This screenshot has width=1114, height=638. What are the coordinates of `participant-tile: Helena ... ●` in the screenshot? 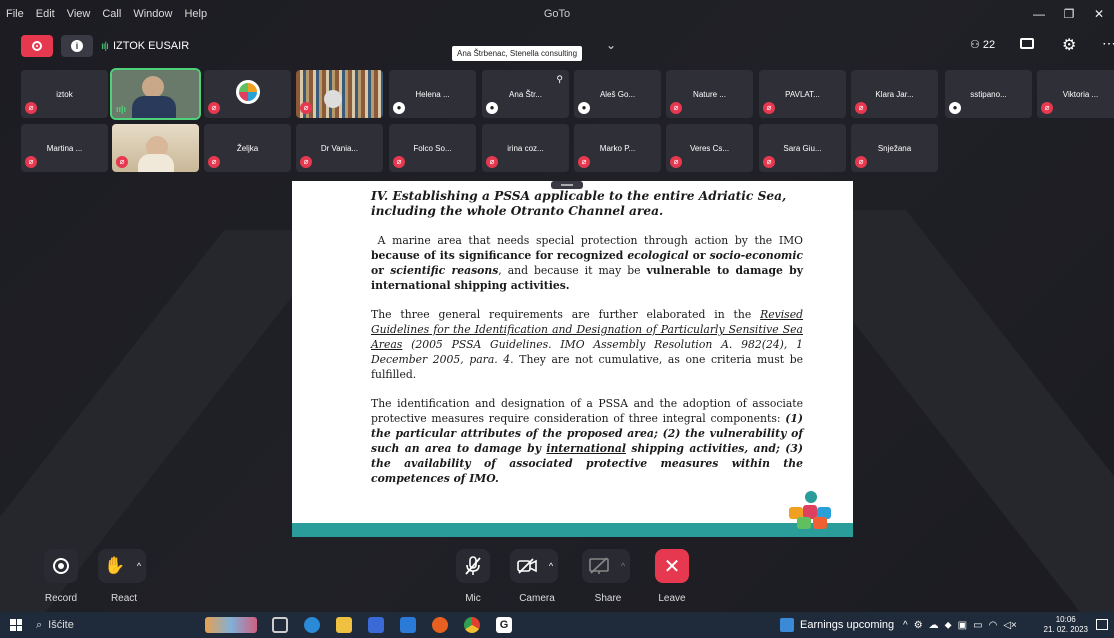 It's located at (432, 94).